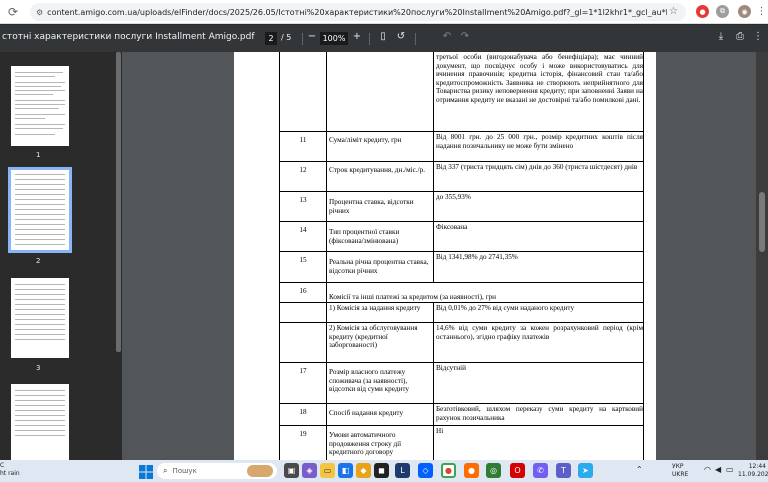 The width and height of the screenshot is (768, 482). Describe the element at coordinates (380, 414) in the screenshot. I see `row-name: Спосіб надання кредиту` at that location.